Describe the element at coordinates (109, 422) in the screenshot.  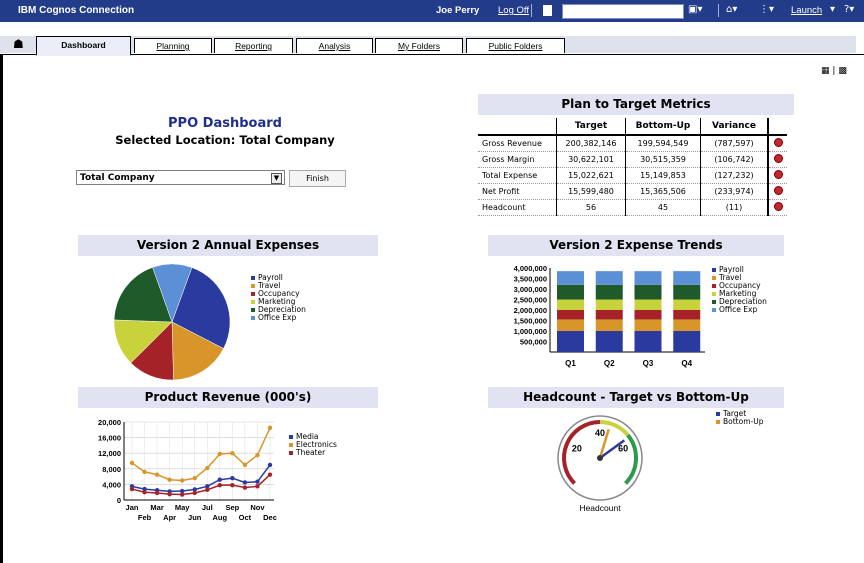
I see `y-tick-label: 20,000` at that location.